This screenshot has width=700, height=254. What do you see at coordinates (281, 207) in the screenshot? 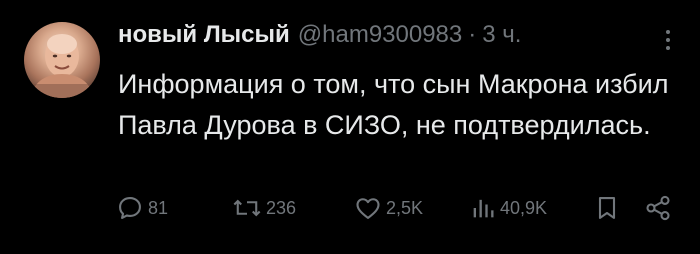
I see `repost-count: 236` at bounding box center [281, 207].